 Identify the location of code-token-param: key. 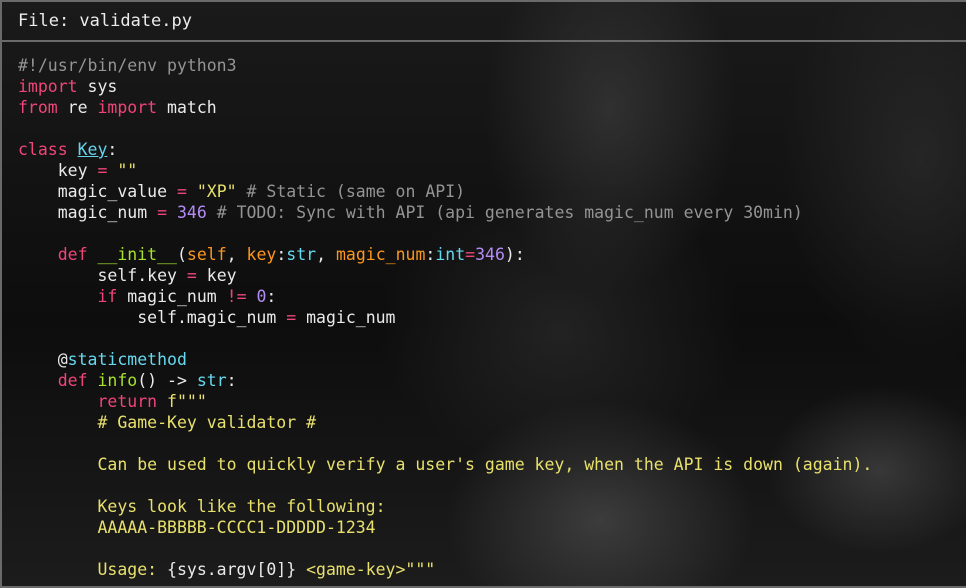
(261, 254).